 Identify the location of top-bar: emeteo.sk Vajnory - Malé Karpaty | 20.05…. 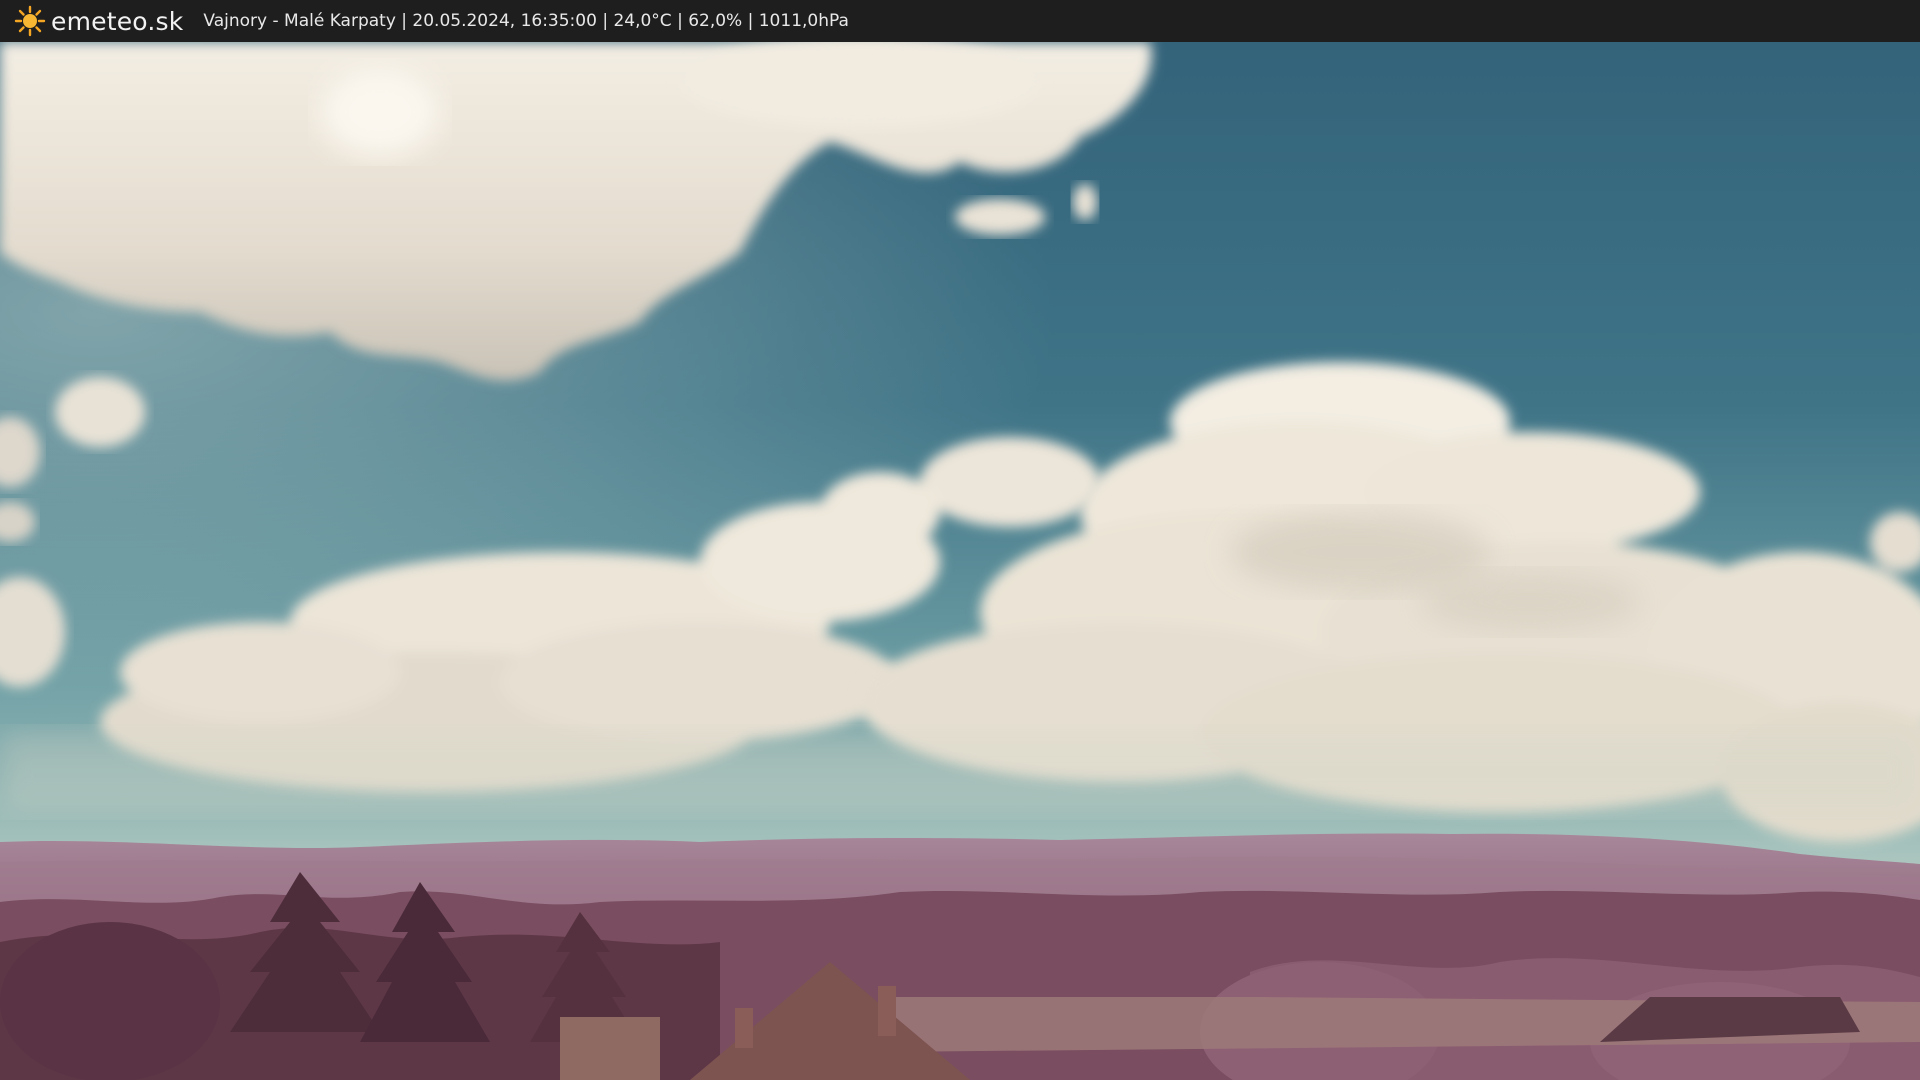
(960, 21).